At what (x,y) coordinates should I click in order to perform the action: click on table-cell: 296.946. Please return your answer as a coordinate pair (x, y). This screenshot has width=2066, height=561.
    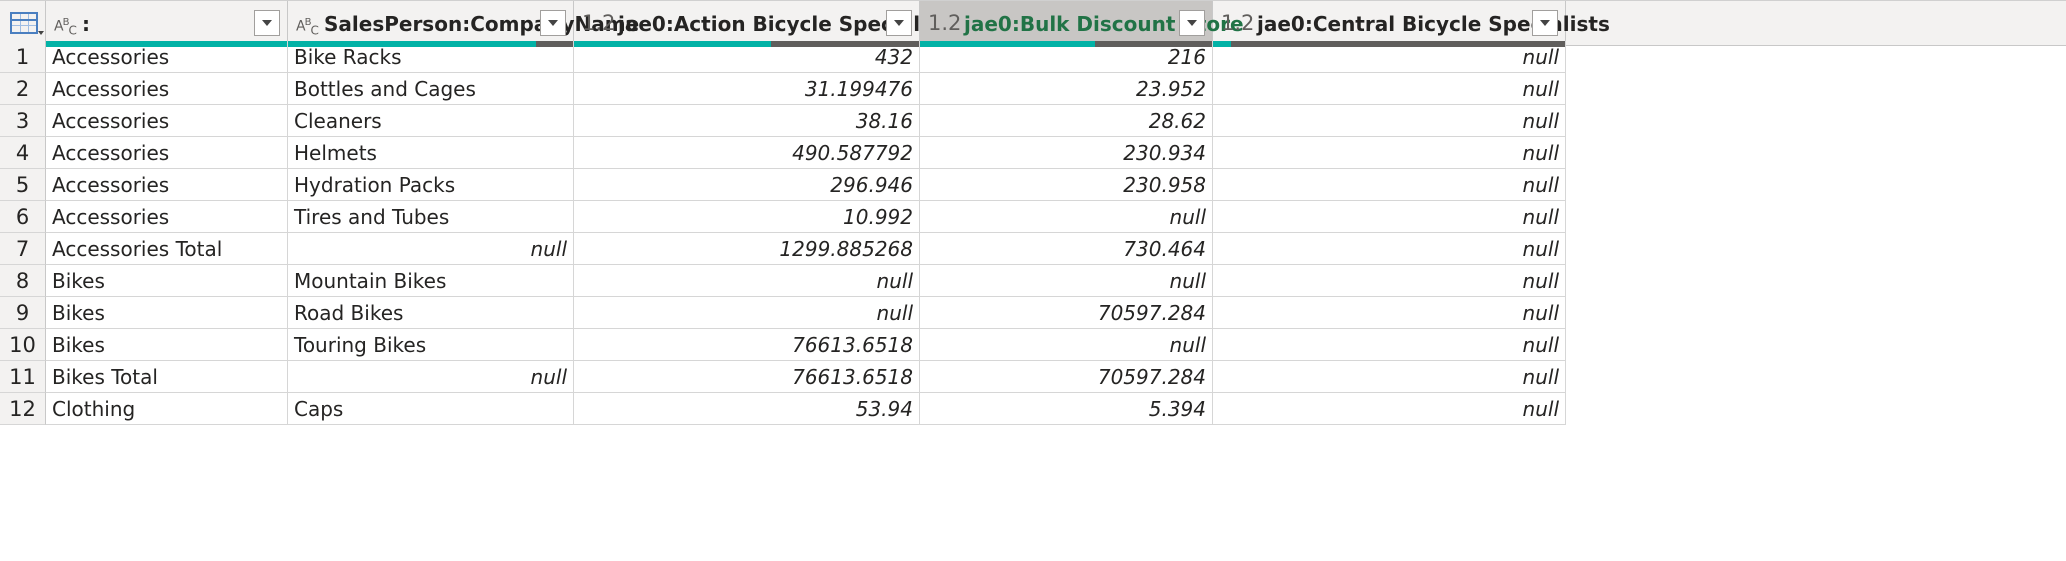
    Looking at the image, I should click on (747, 185).